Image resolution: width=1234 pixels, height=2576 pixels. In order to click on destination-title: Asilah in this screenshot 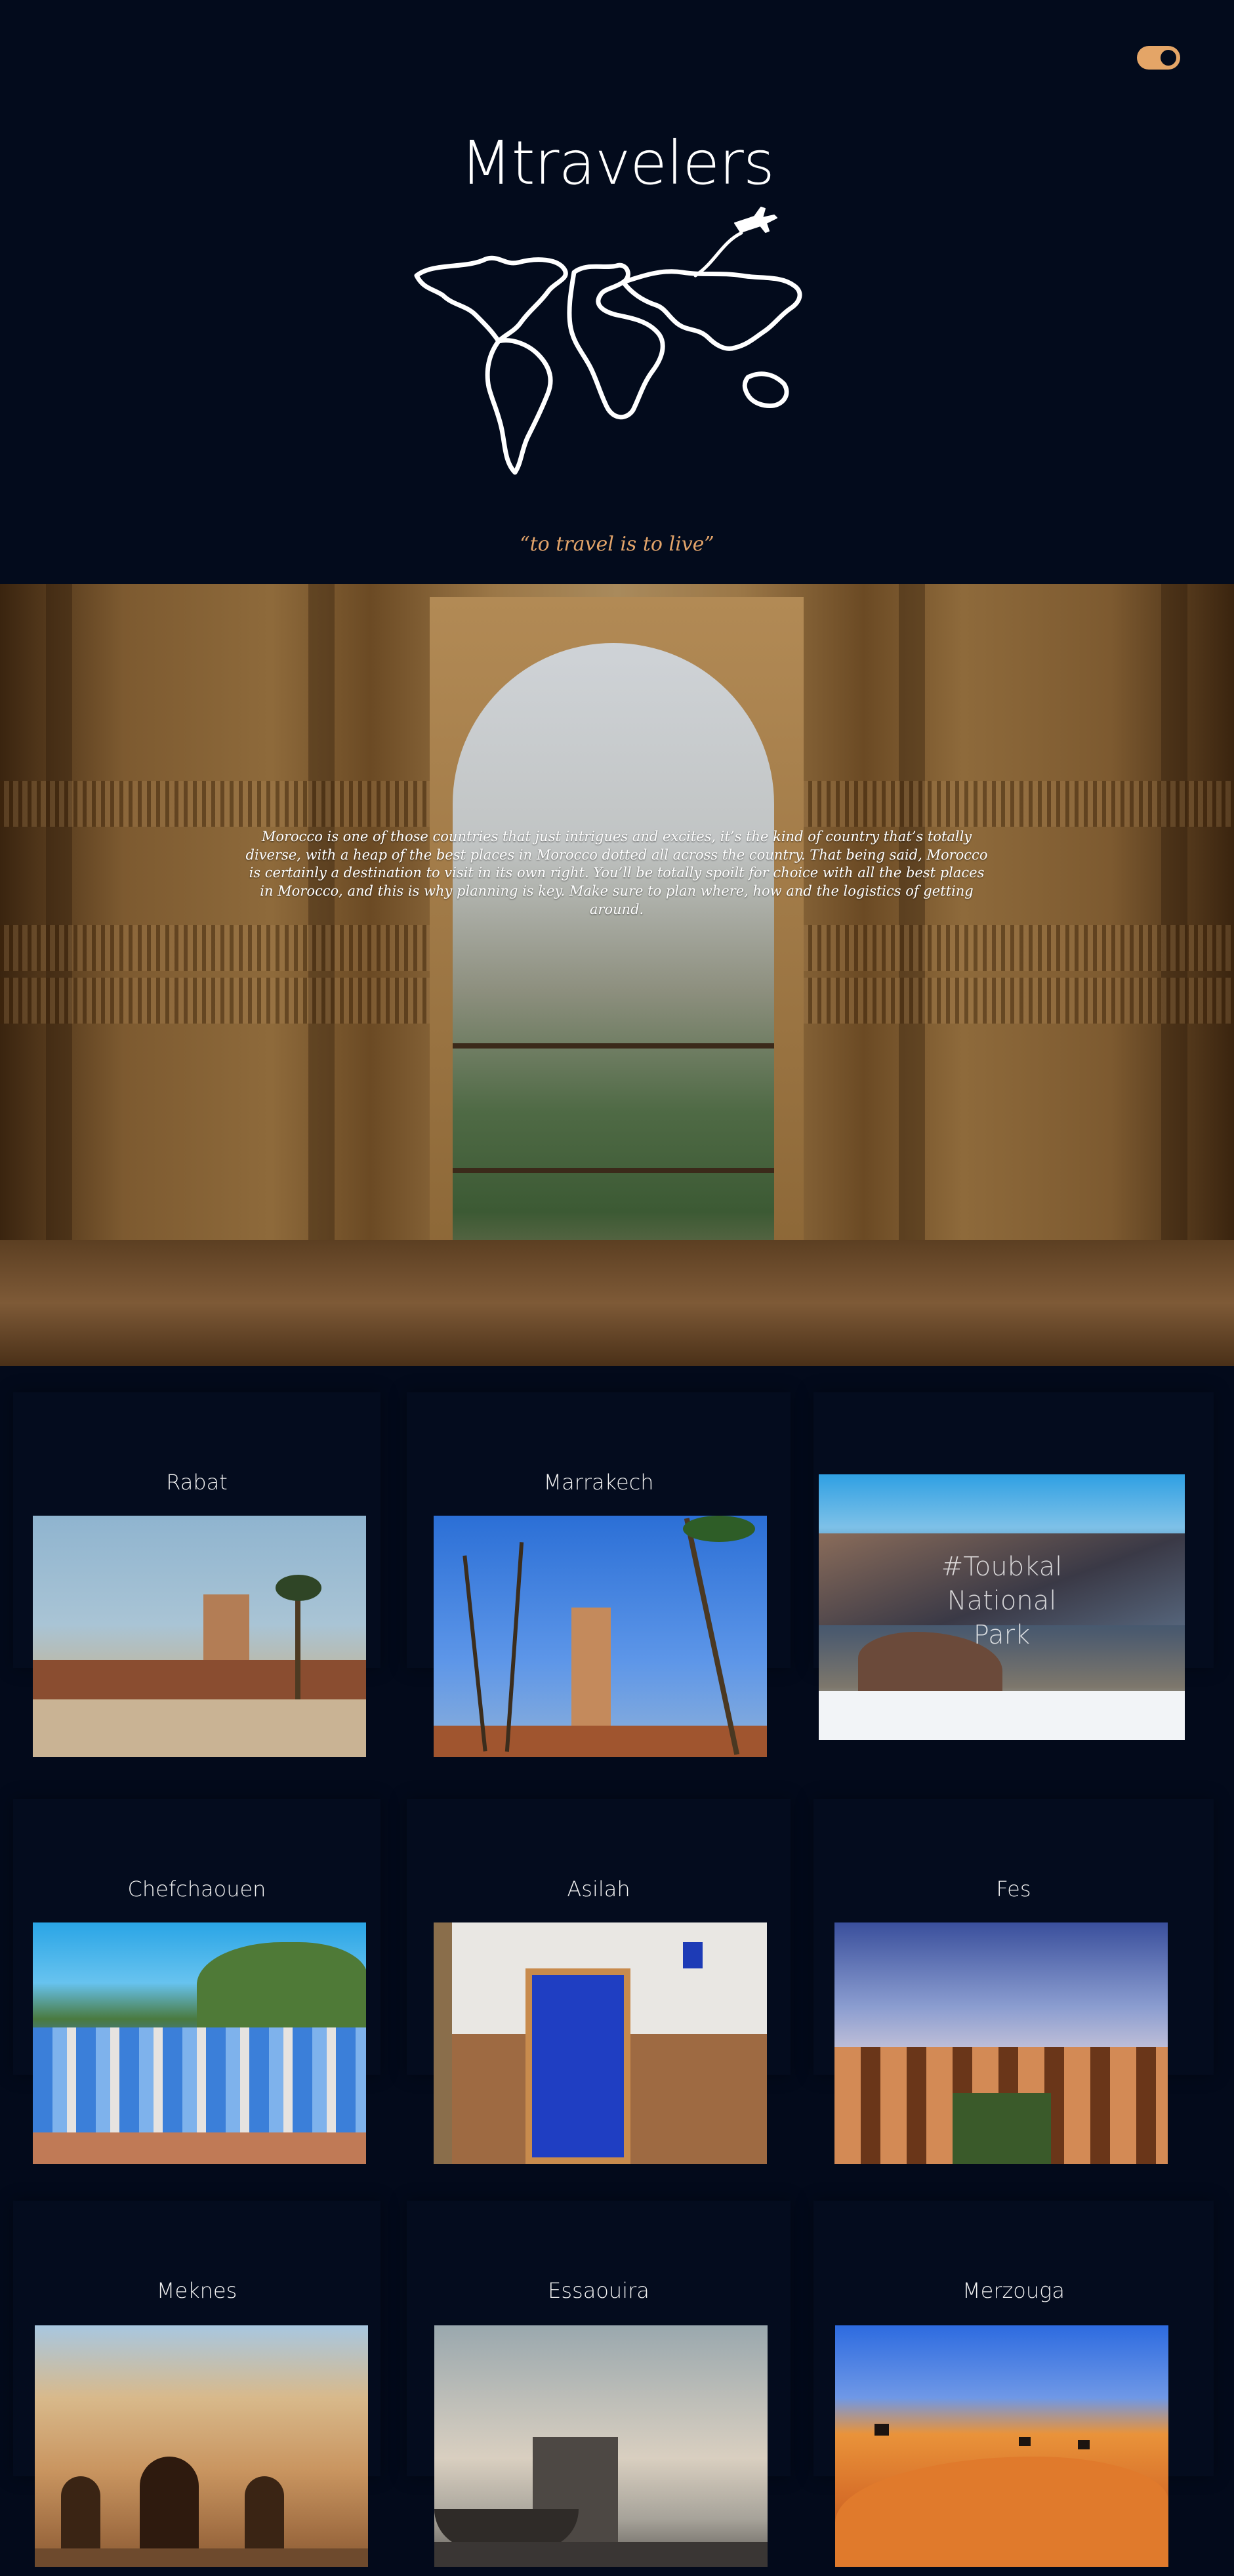, I will do `click(598, 1889)`.